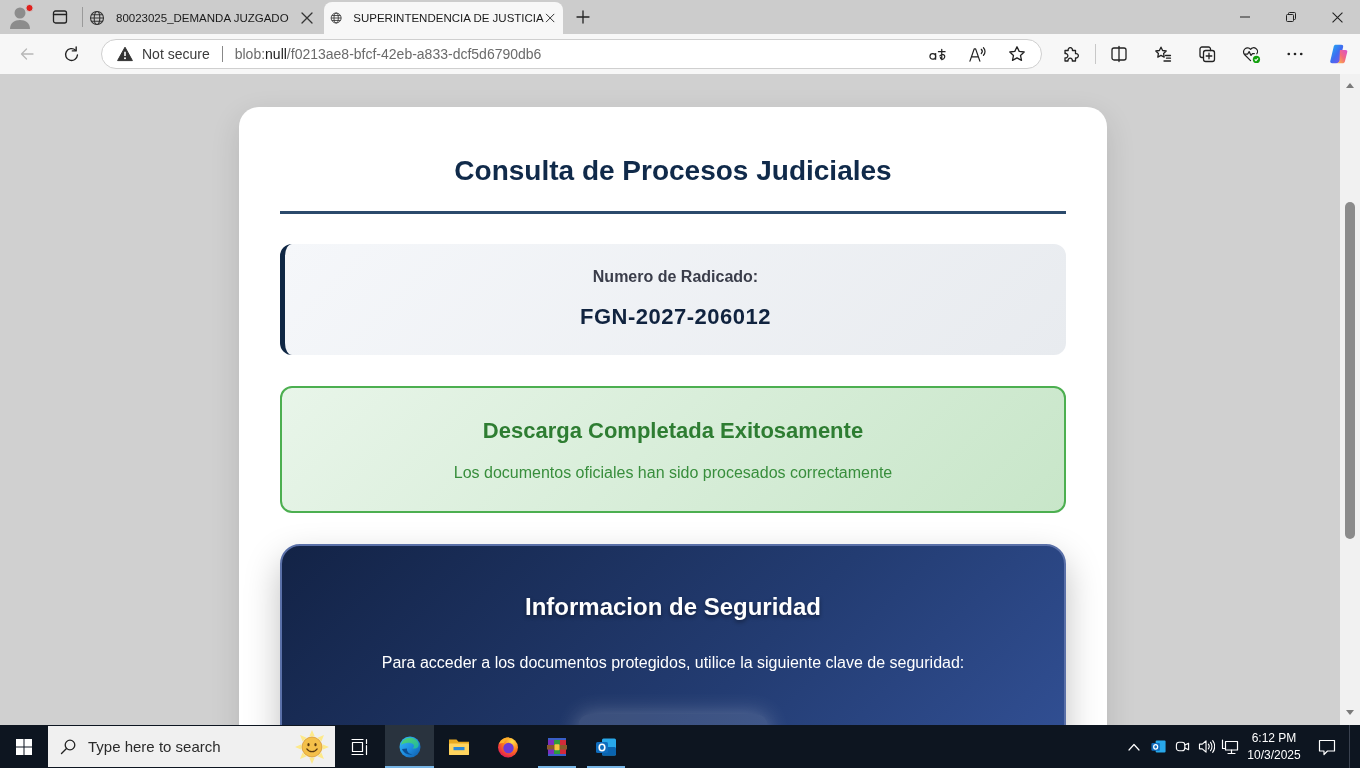 This screenshot has width=1360, height=768. What do you see at coordinates (673, 663) in the screenshot?
I see `security-message: Para acceder a los documentos protegidos, utilice la siguiente clave de seguridad:` at bounding box center [673, 663].